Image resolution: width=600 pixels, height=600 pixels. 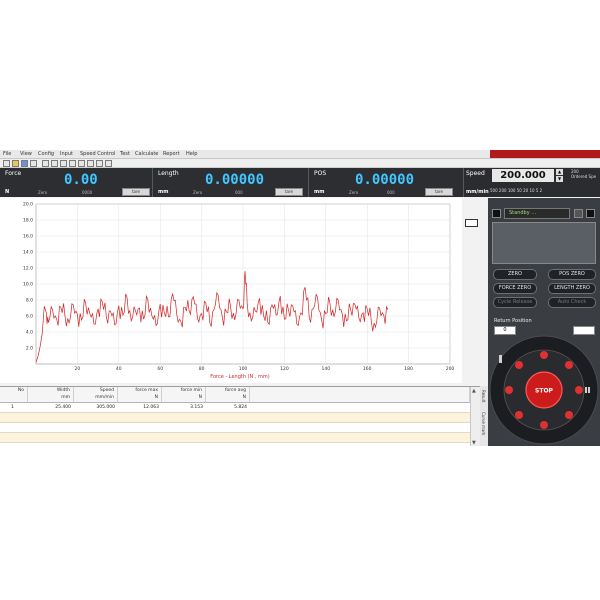 I want to click on speed-presets: 500 200 100 50 20 10 5 2, so click(x=516, y=190).